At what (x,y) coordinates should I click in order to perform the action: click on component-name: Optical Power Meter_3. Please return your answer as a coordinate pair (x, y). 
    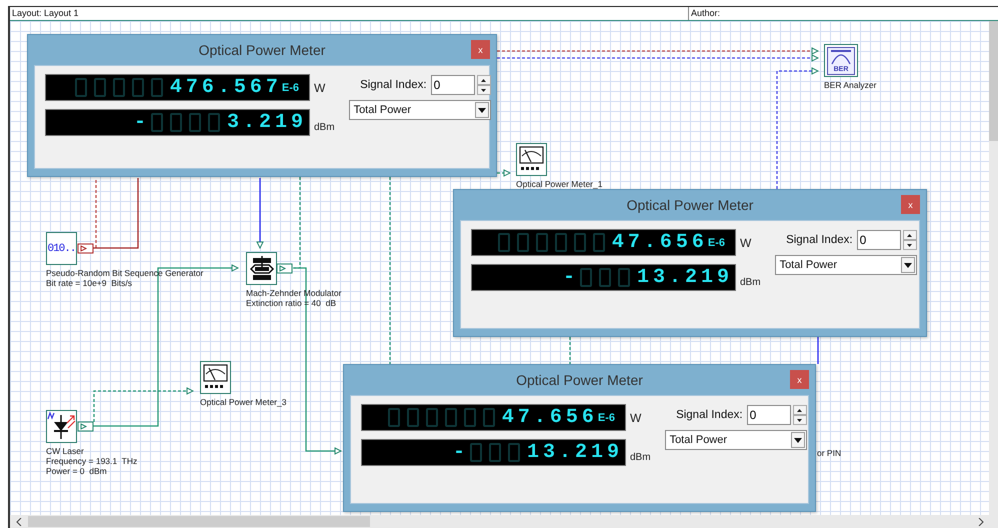
    Looking at the image, I should click on (243, 402).